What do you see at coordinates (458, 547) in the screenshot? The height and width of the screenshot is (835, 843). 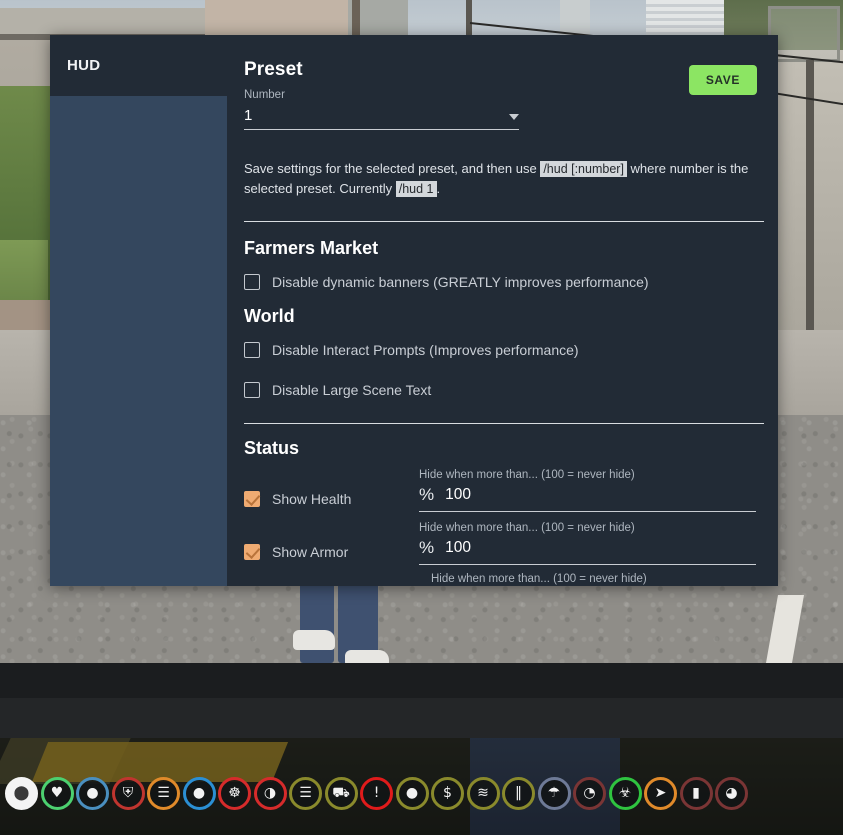 I see `hide-threshold-value-armor: 100` at bounding box center [458, 547].